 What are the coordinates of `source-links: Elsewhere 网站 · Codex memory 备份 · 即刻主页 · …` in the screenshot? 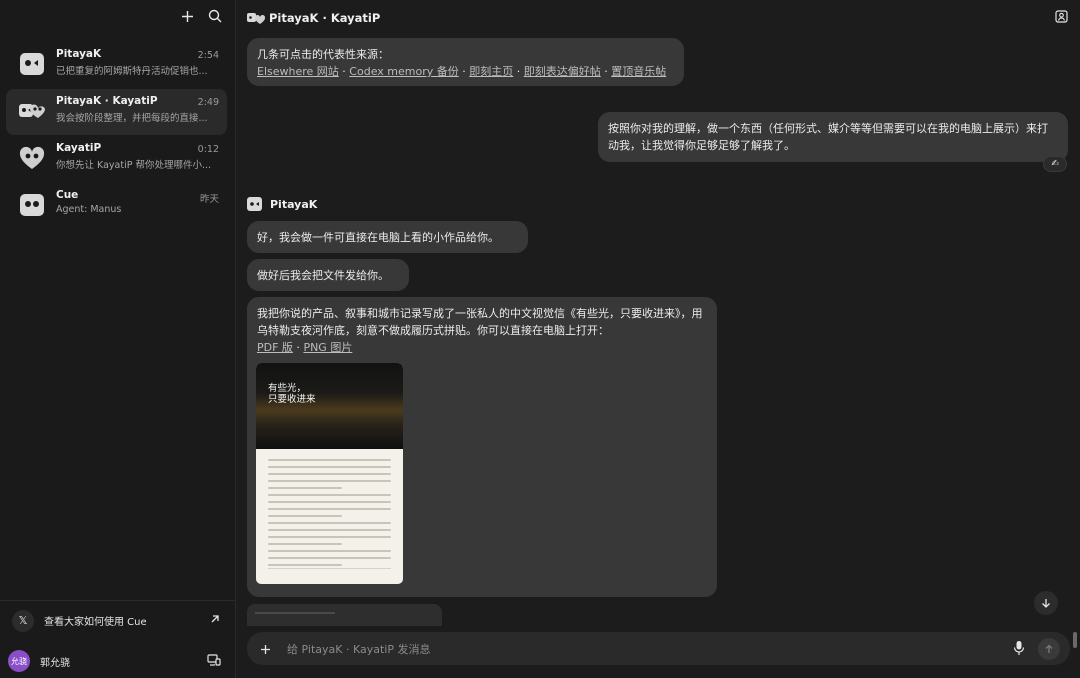 It's located at (462, 71).